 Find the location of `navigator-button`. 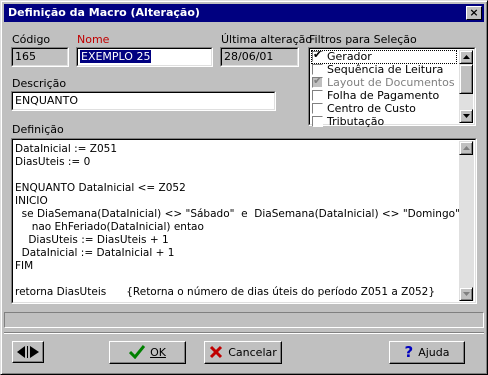

navigator-button is located at coordinates (28, 352).